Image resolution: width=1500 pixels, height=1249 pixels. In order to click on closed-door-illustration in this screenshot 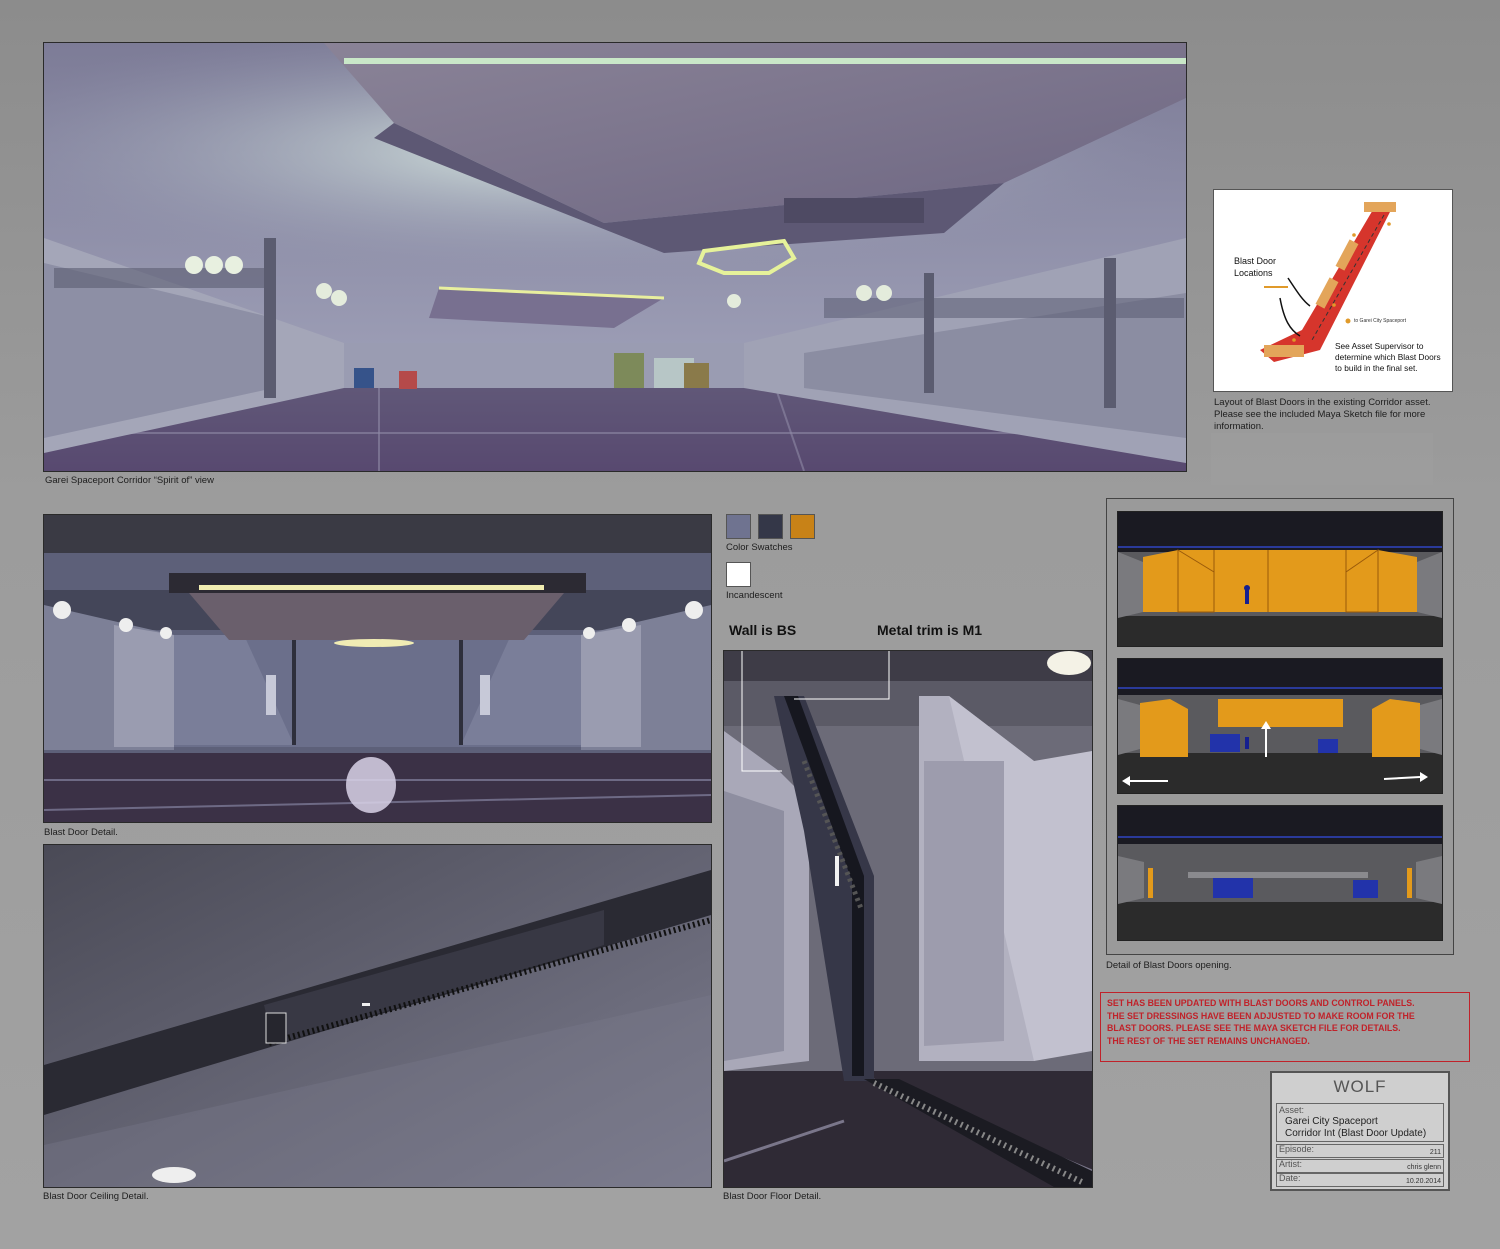, I will do `click(1280, 579)`.